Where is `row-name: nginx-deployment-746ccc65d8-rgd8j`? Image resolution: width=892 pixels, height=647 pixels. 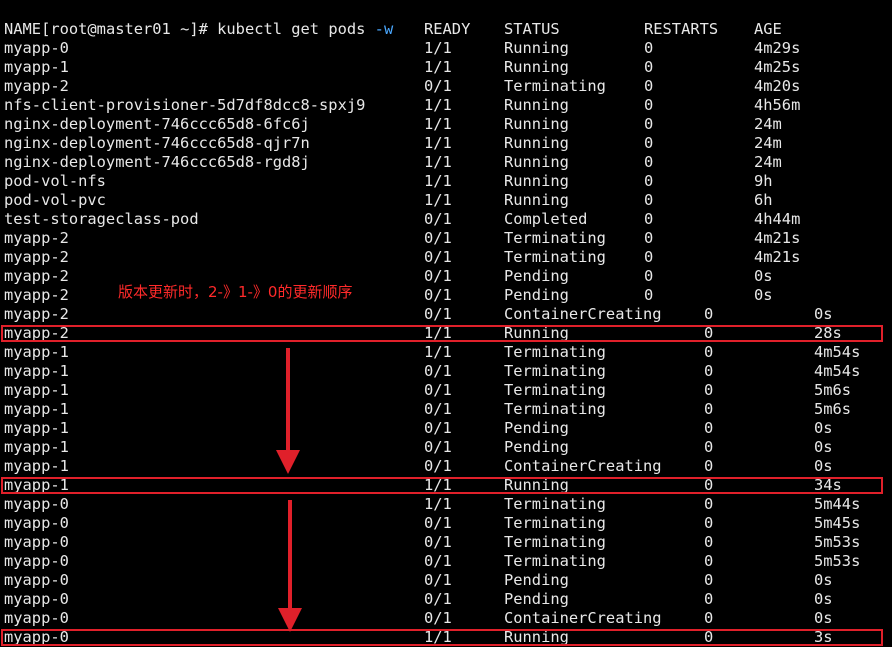 row-name: nginx-deployment-746ccc65d8-rgd8j is located at coordinates (157, 162).